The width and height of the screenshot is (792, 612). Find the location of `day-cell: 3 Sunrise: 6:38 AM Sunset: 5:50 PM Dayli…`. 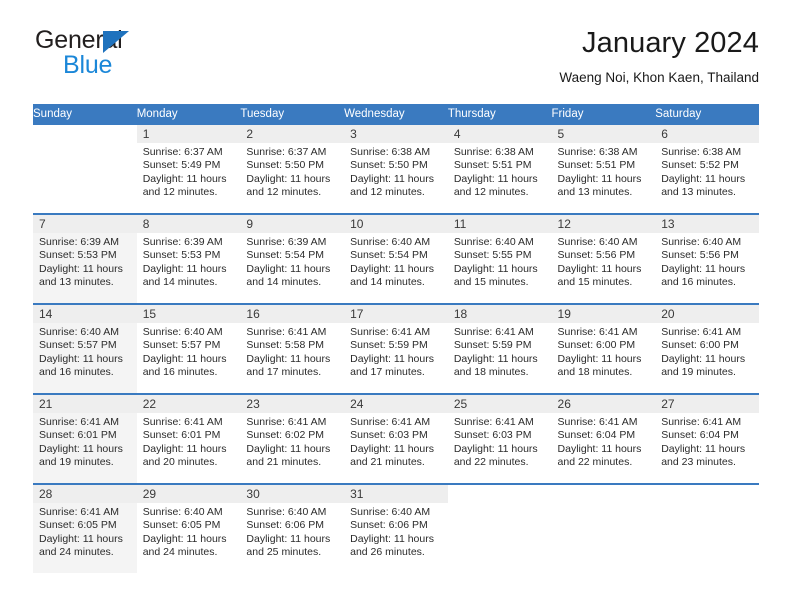

day-cell: 3 Sunrise: 6:38 AM Sunset: 5:50 PM Dayli… is located at coordinates (396, 169).